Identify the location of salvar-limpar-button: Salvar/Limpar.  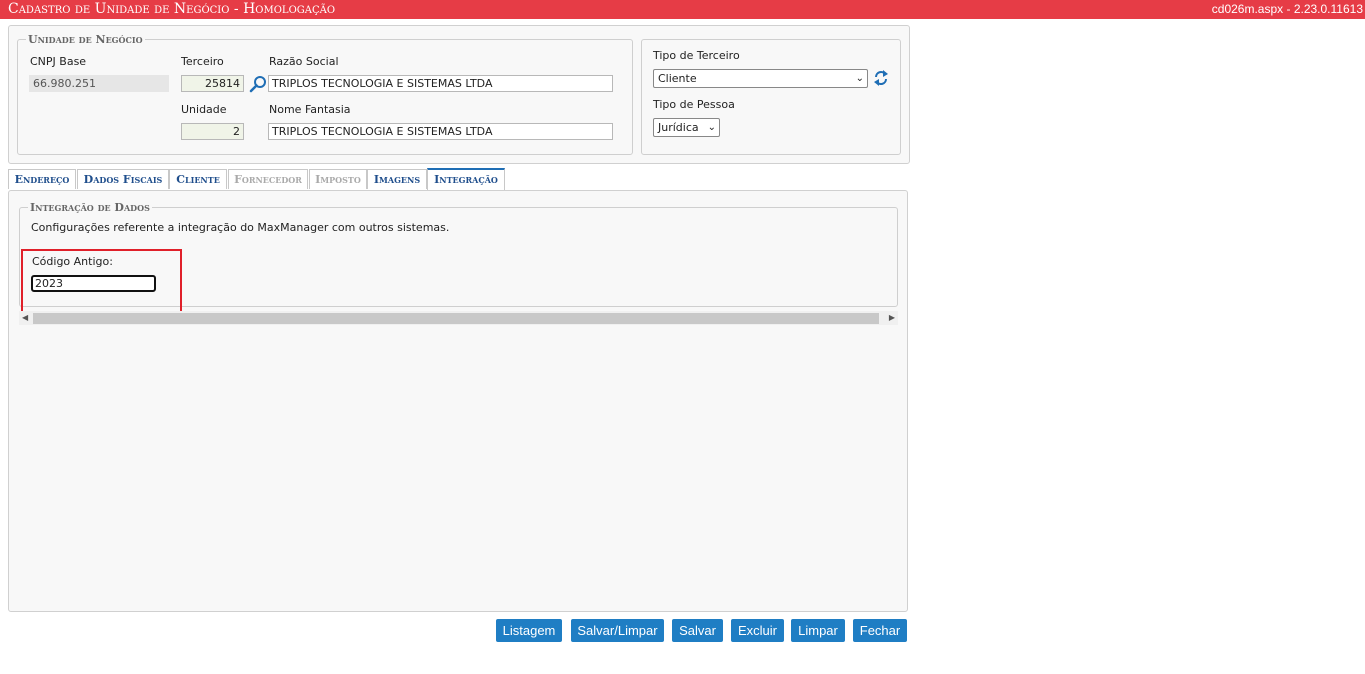
(617, 630).